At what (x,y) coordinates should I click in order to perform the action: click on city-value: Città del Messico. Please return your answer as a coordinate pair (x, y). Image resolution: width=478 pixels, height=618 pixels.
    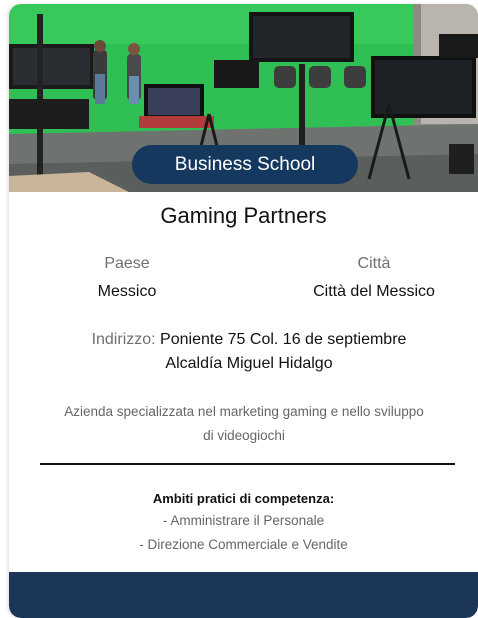
    Looking at the image, I should click on (374, 291).